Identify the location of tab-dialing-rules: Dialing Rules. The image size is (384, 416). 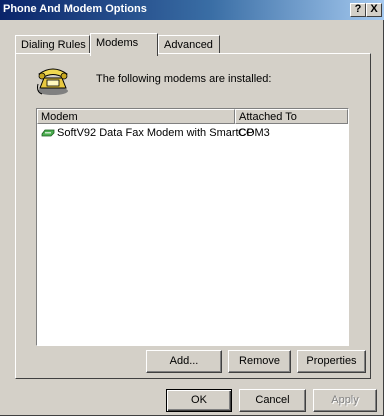
(52, 44).